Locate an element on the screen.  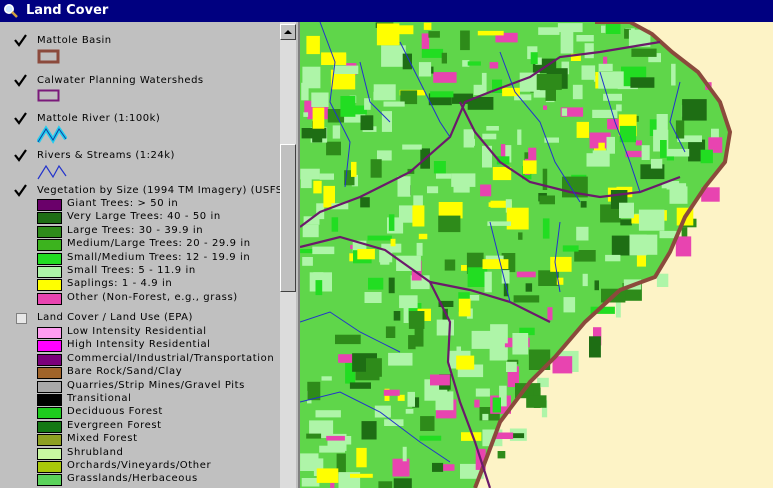
legend-item: Commercial/Industrial/Transportation is located at coordinates (162, 359).